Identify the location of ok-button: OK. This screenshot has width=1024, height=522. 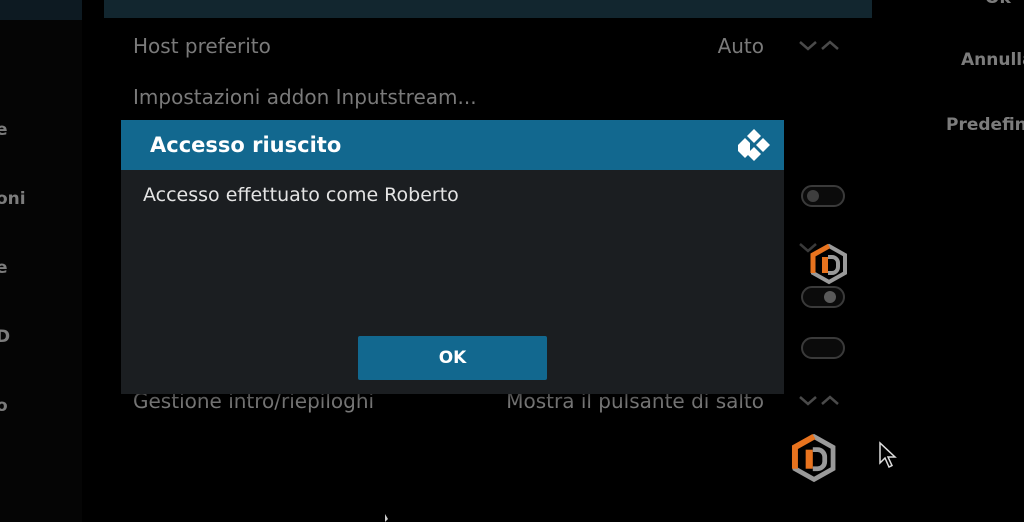
(452, 358).